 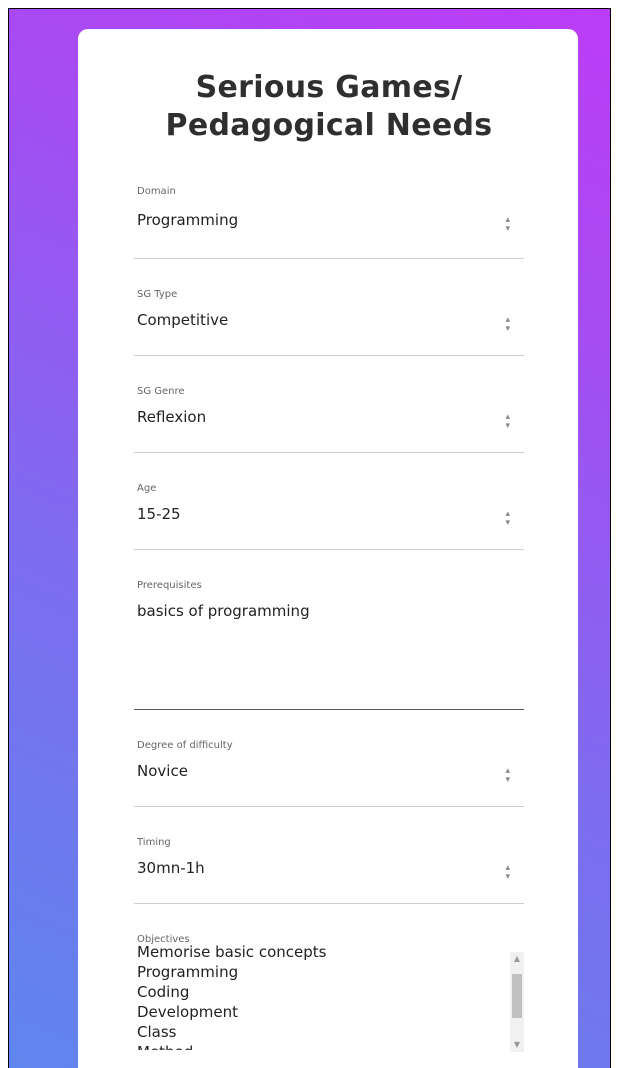 What do you see at coordinates (329, 501) in the screenshot?
I see `age-select: Age 15-25 ▴ ▾` at bounding box center [329, 501].